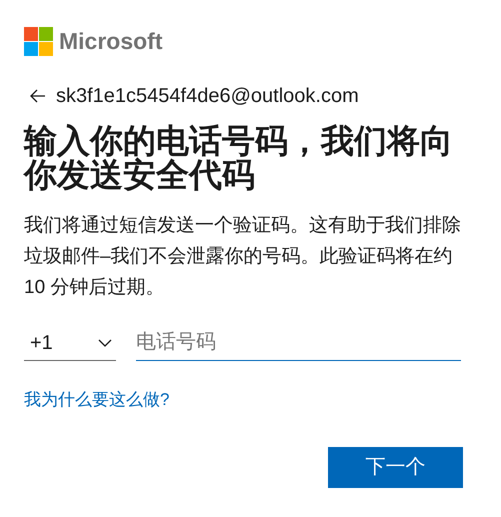 Image resolution: width=501 pixels, height=517 pixels. Describe the element at coordinates (38, 41) in the screenshot. I see `logo-icon` at that location.